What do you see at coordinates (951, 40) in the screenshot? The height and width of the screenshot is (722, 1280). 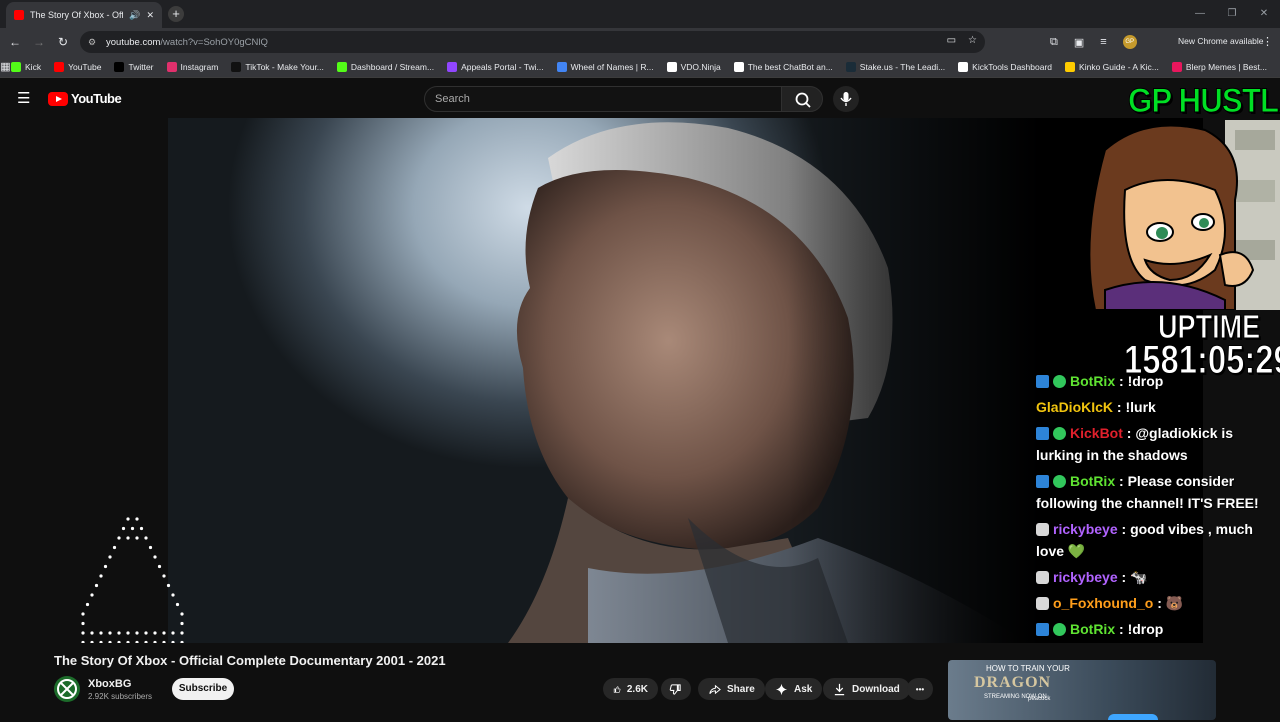 I see `cast-icon: ▭` at bounding box center [951, 40].